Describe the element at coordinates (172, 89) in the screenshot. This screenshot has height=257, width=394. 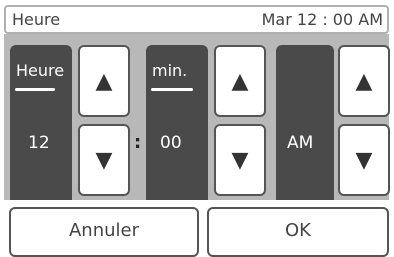
I see `minute-label-underline` at that location.